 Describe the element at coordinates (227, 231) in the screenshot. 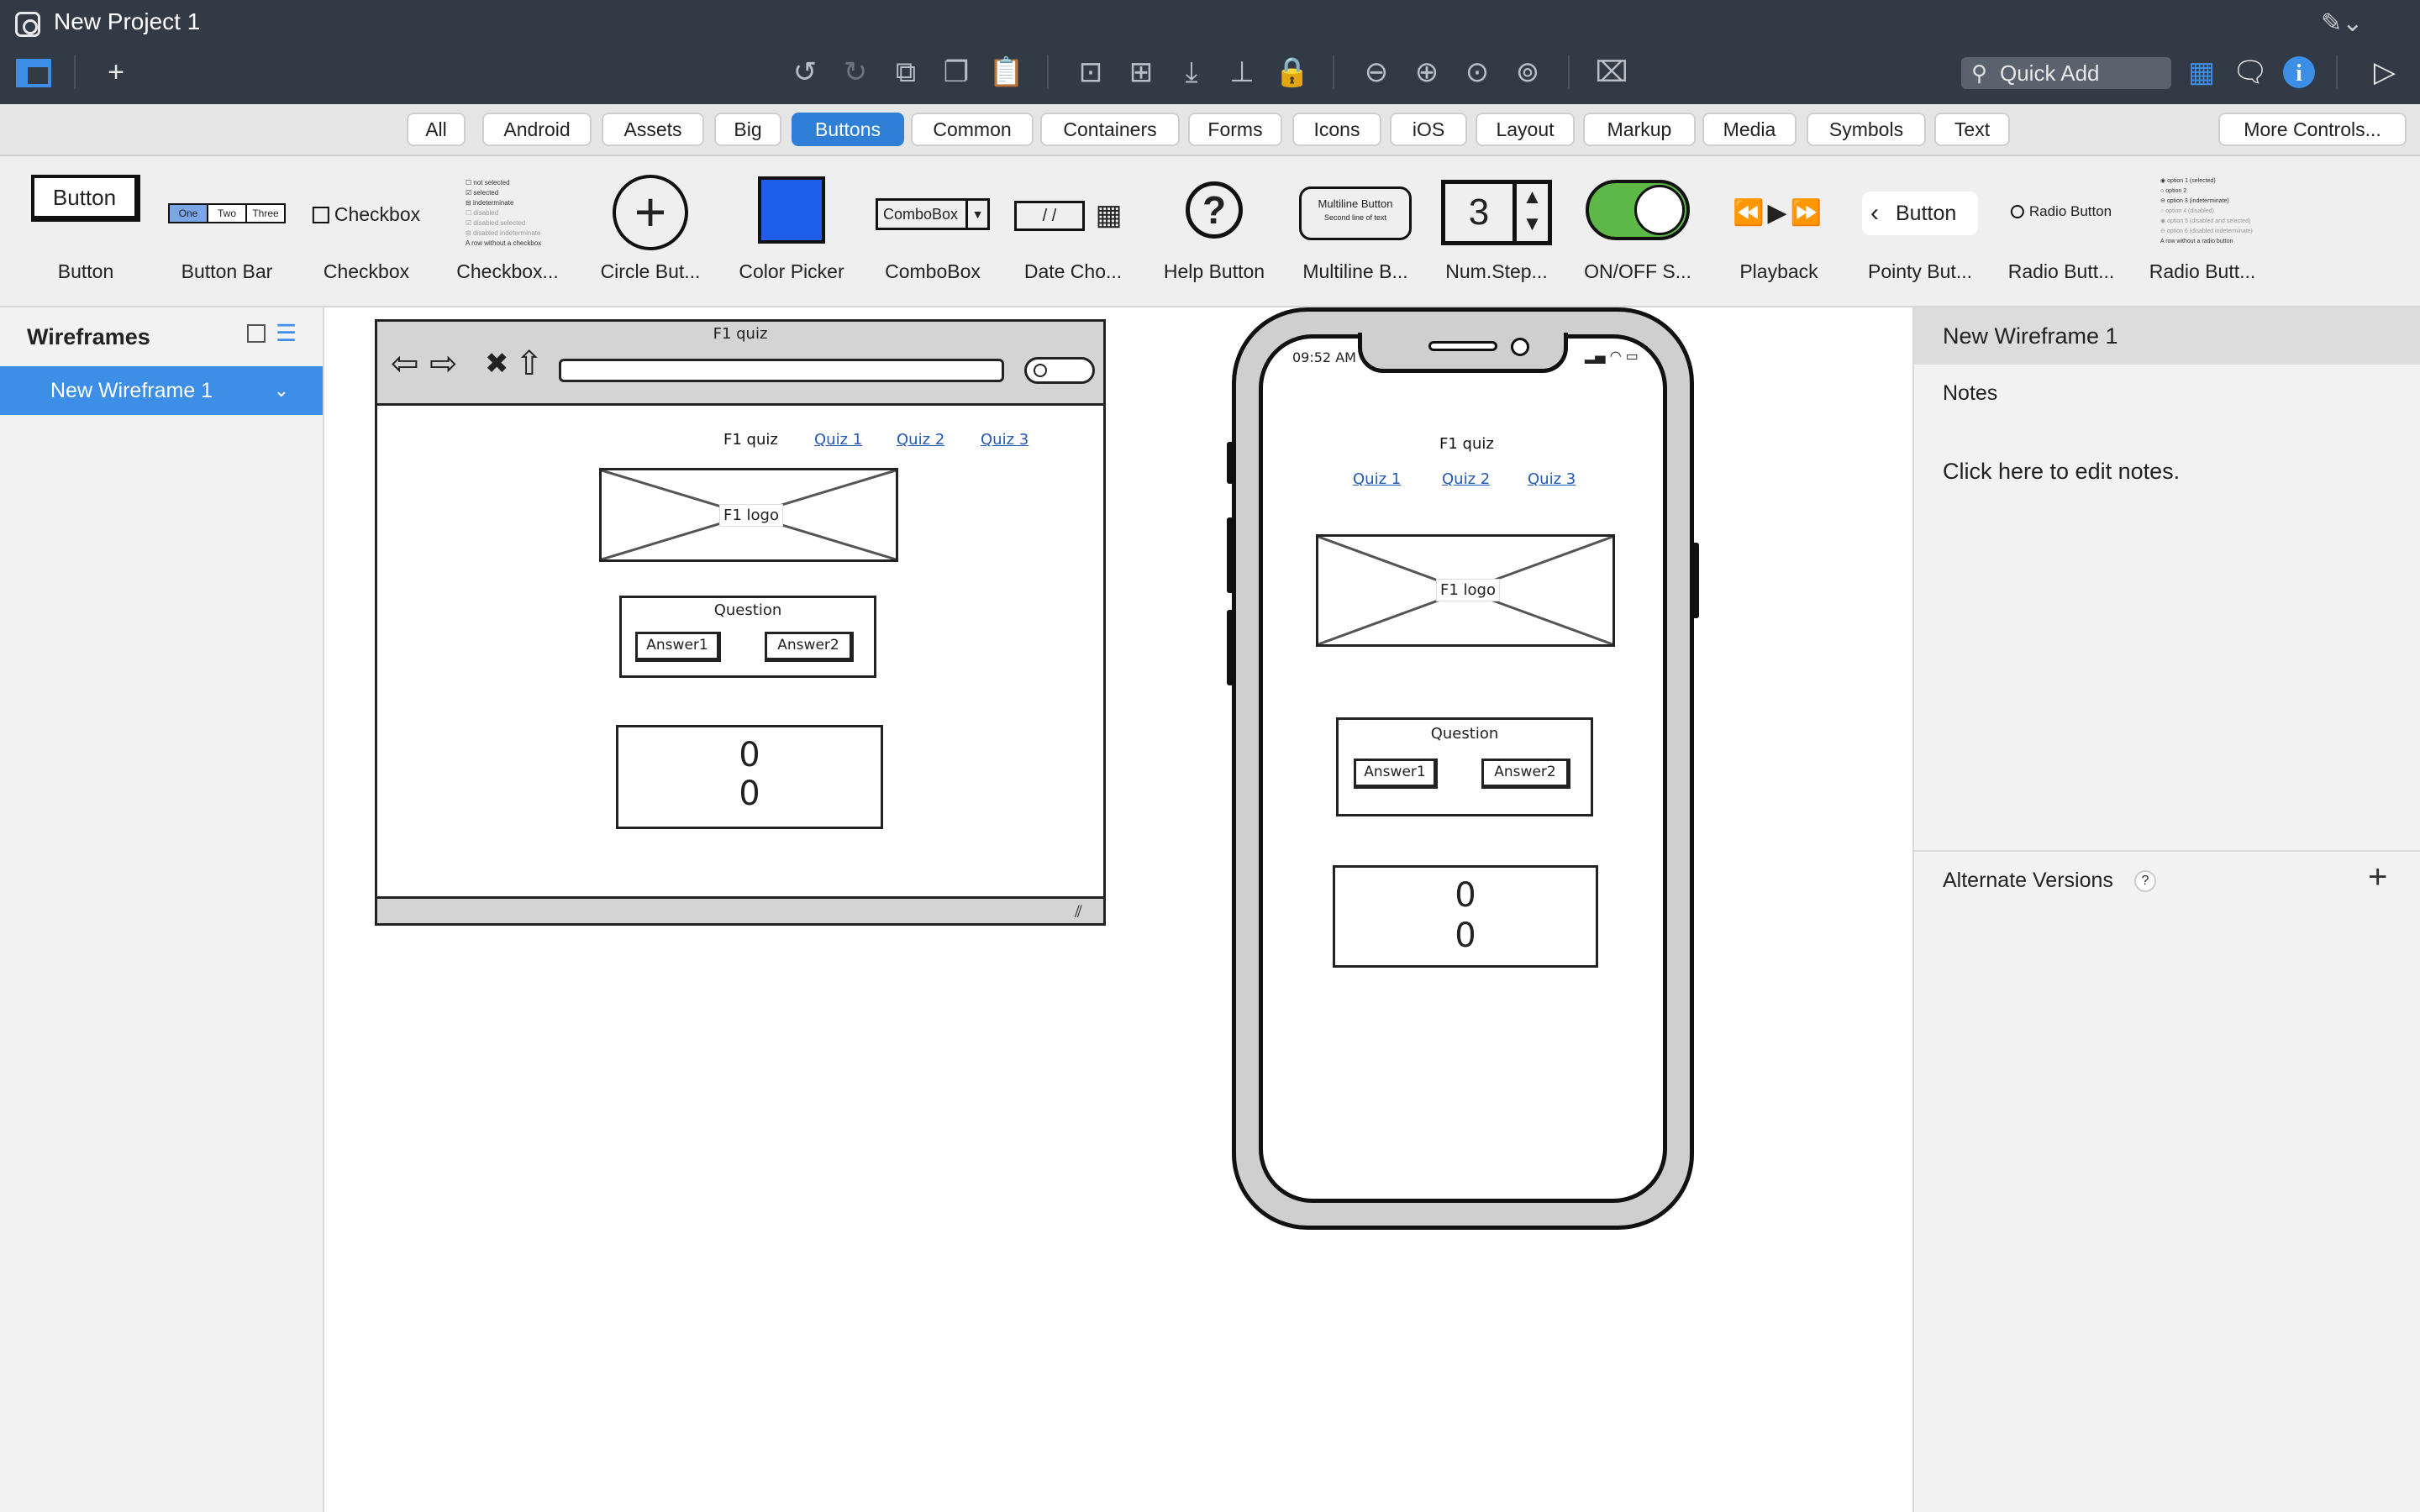

I see `component-button-bar: One Two Three Button Bar` at that location.